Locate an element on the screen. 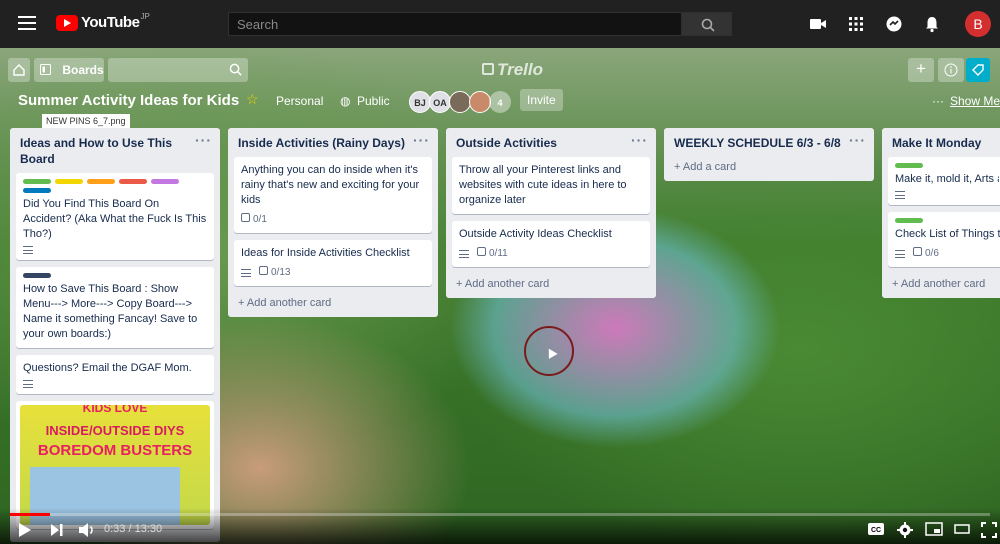 The image size is (1000, 544). add-card-button: + Add a card is located at coordinates (769, 166).